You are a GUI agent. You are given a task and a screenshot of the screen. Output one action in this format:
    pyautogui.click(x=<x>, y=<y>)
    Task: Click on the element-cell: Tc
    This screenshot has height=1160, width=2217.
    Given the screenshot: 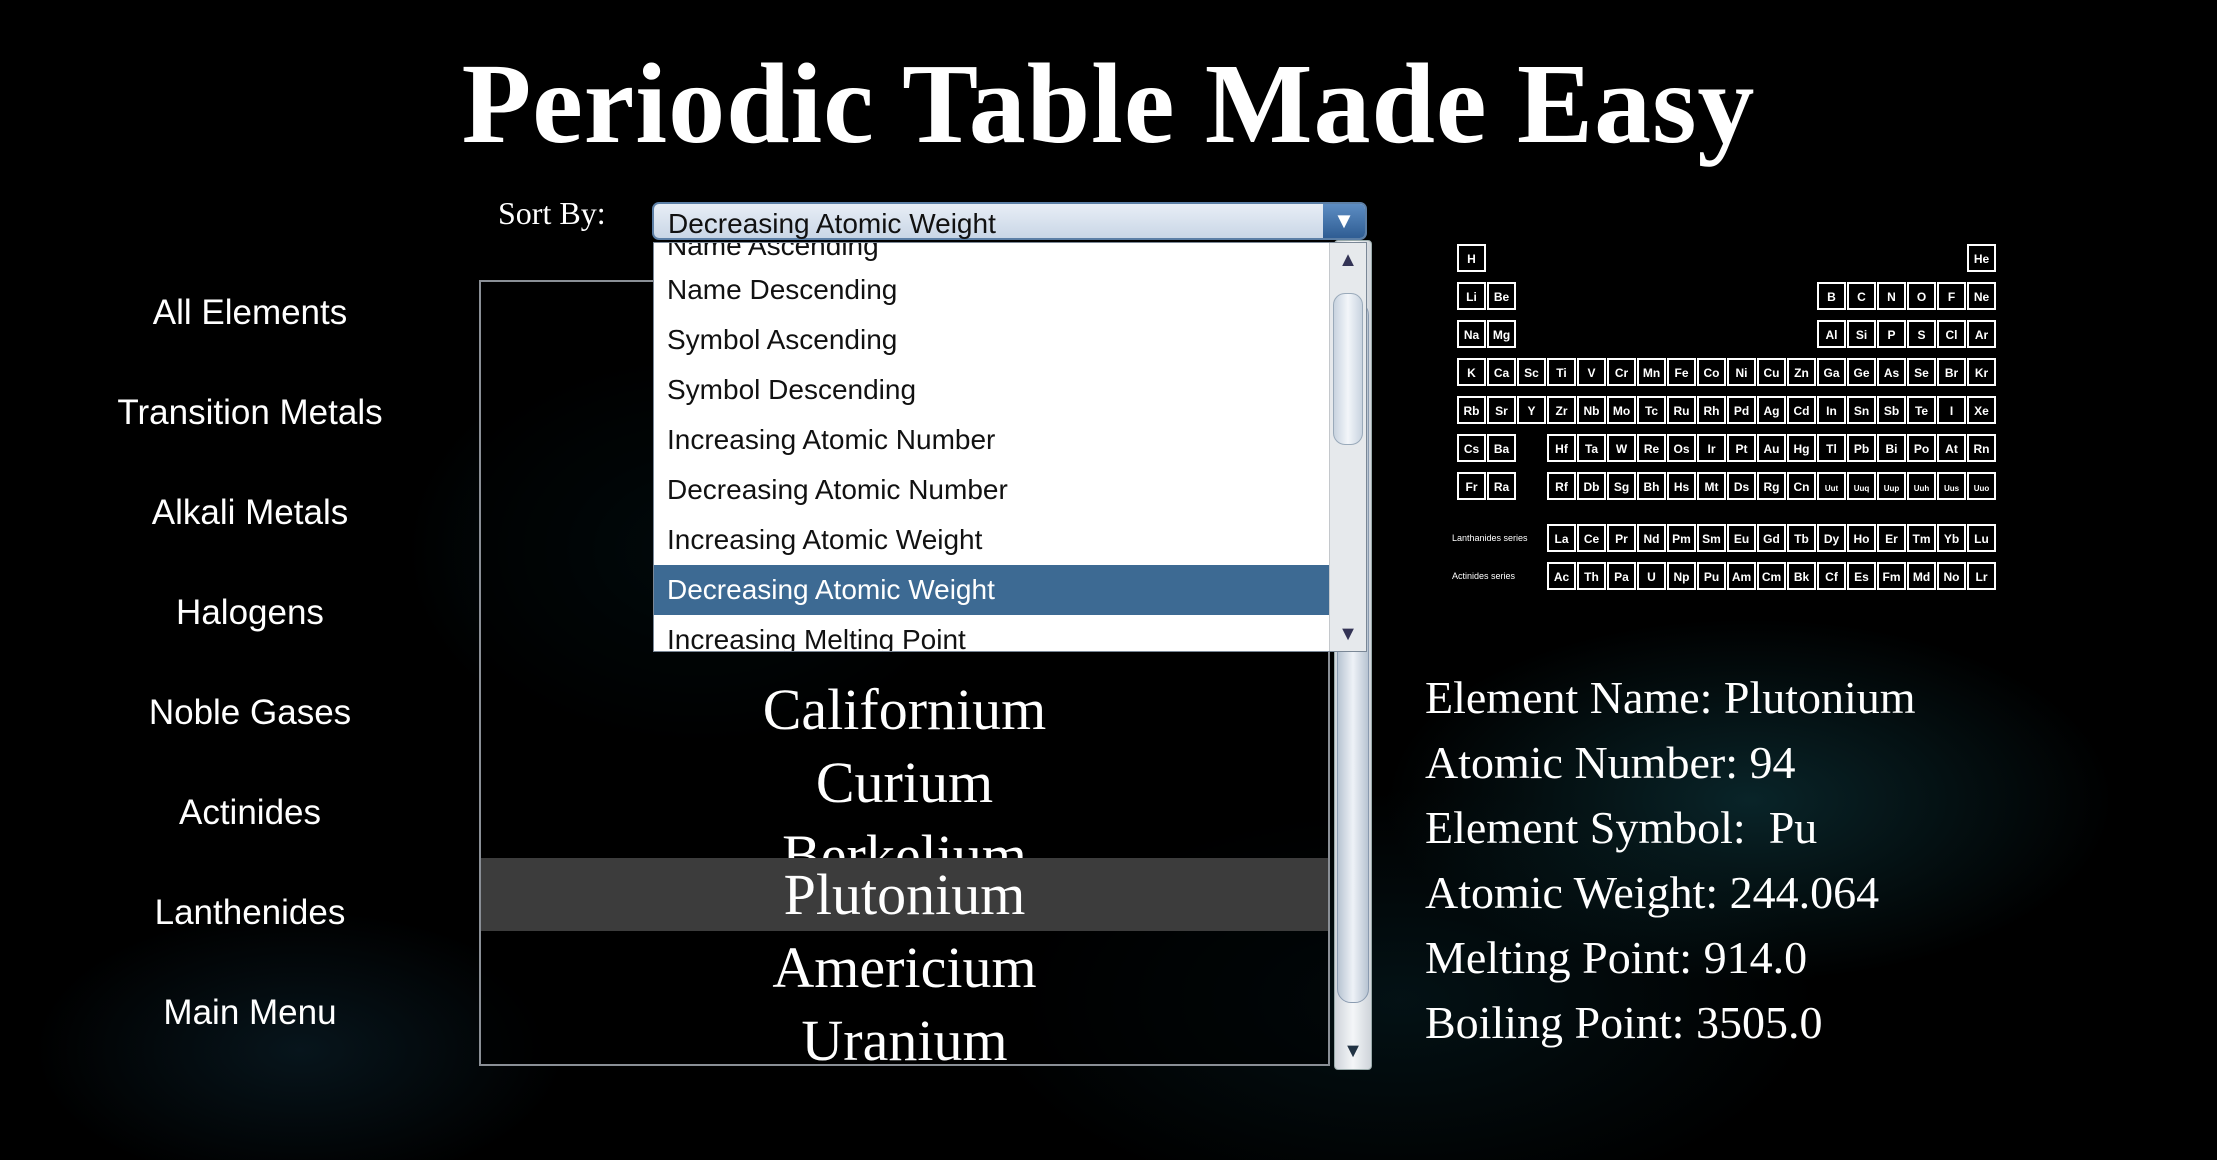 What is the action you would take?
    pyautogui.click(x=1651, y=410)
    